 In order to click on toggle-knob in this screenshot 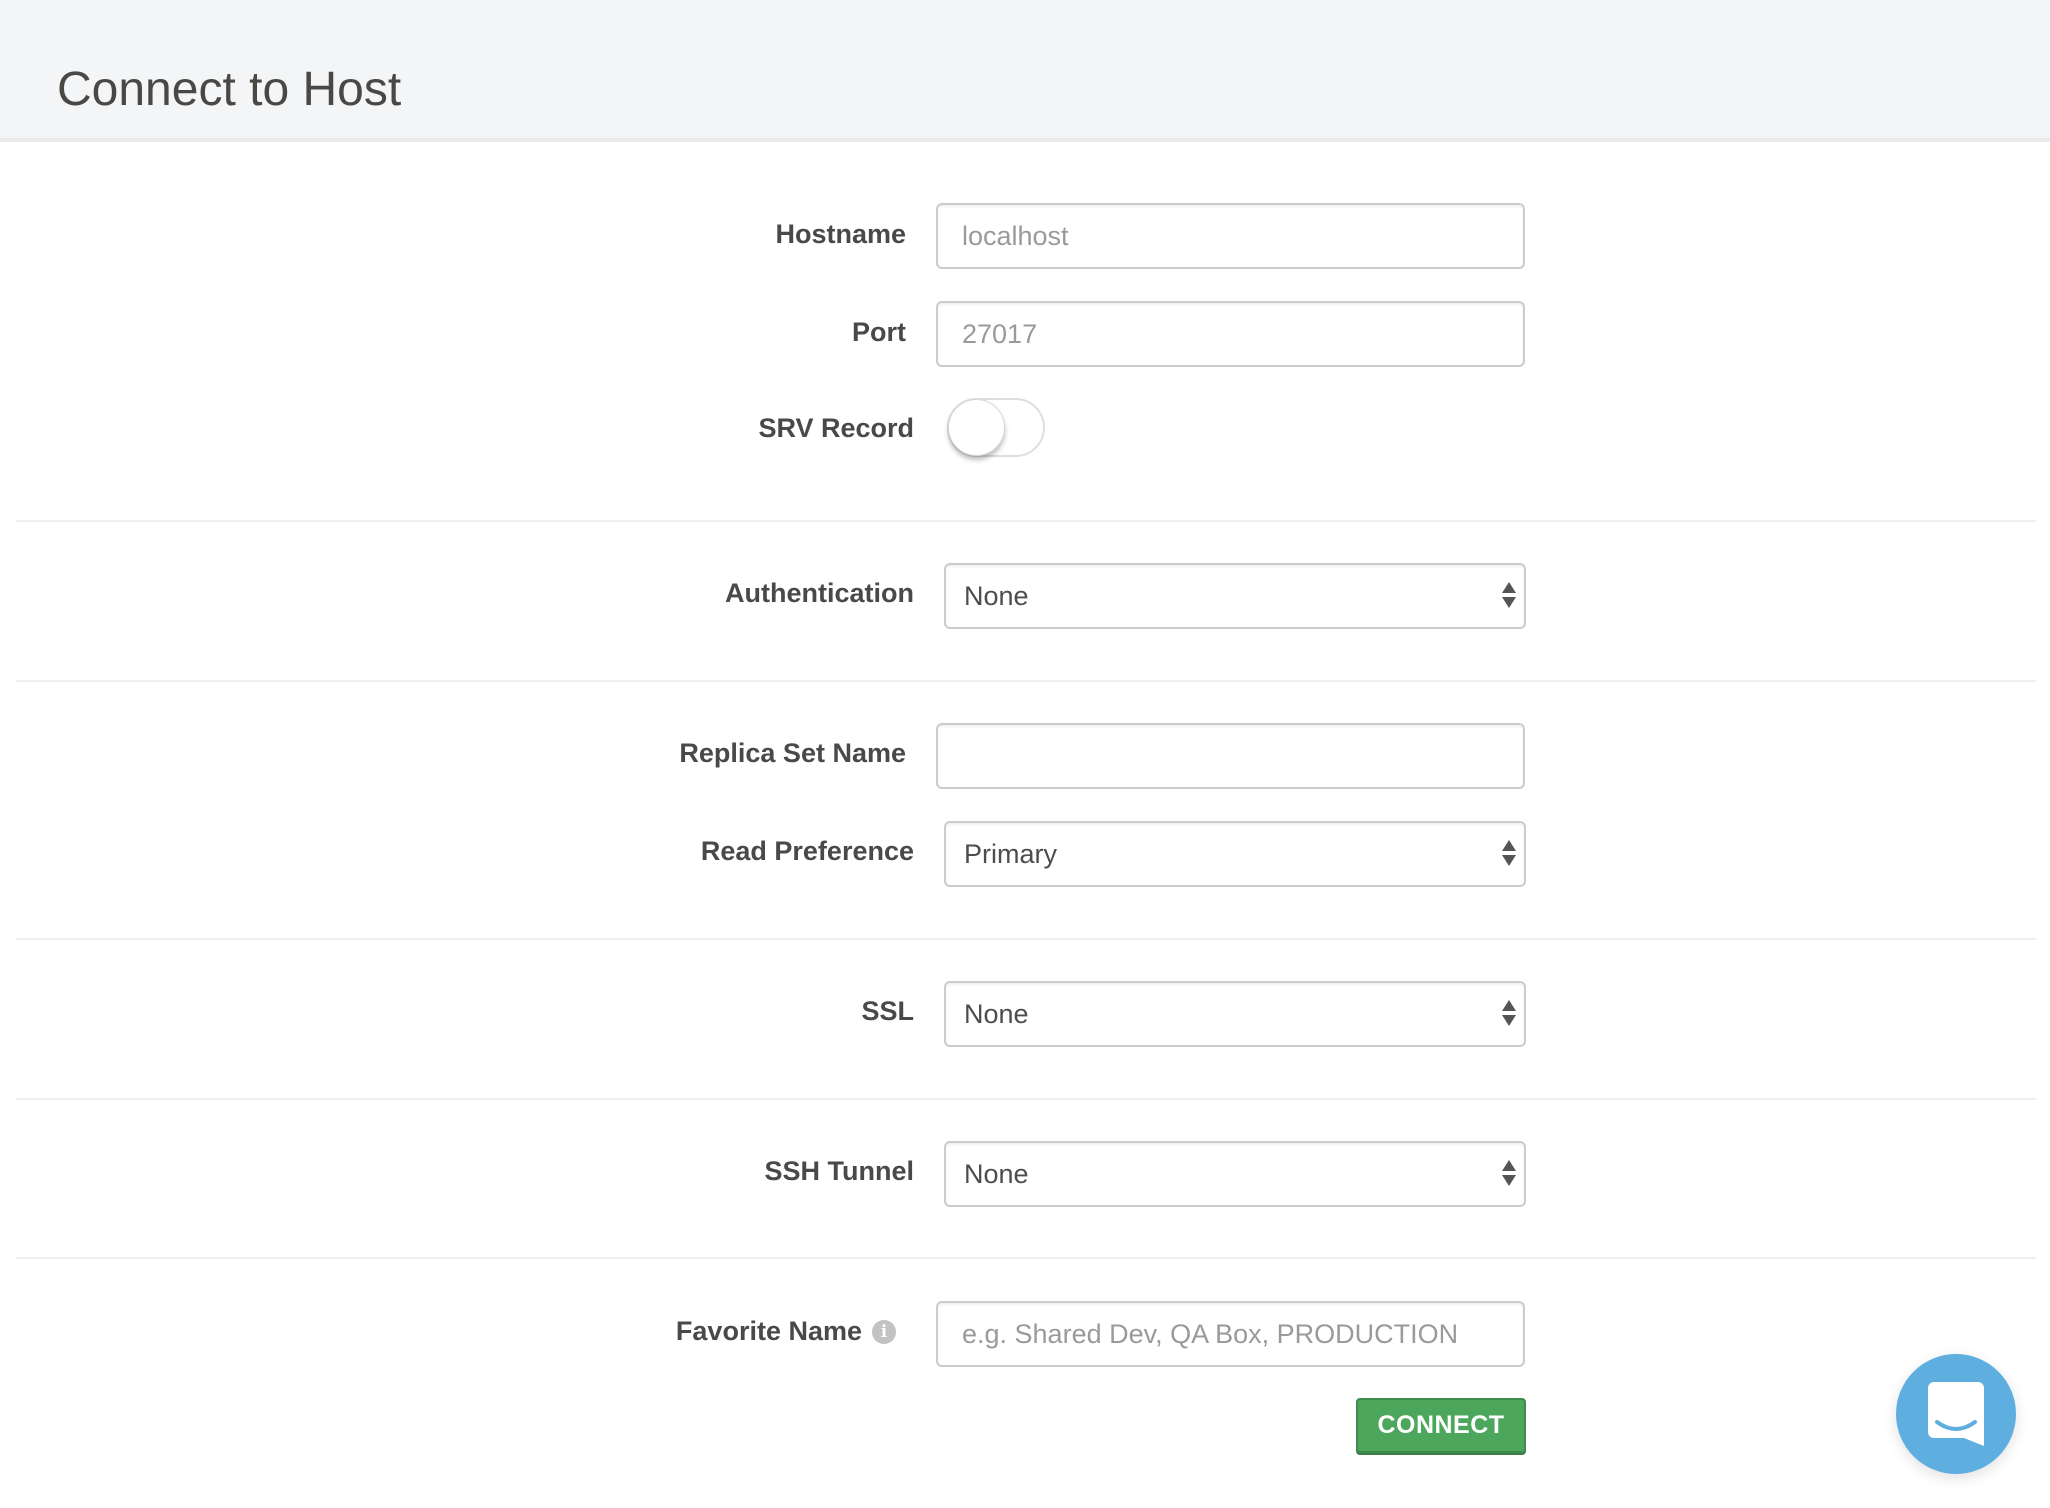, I will do `click(976, 427)`.